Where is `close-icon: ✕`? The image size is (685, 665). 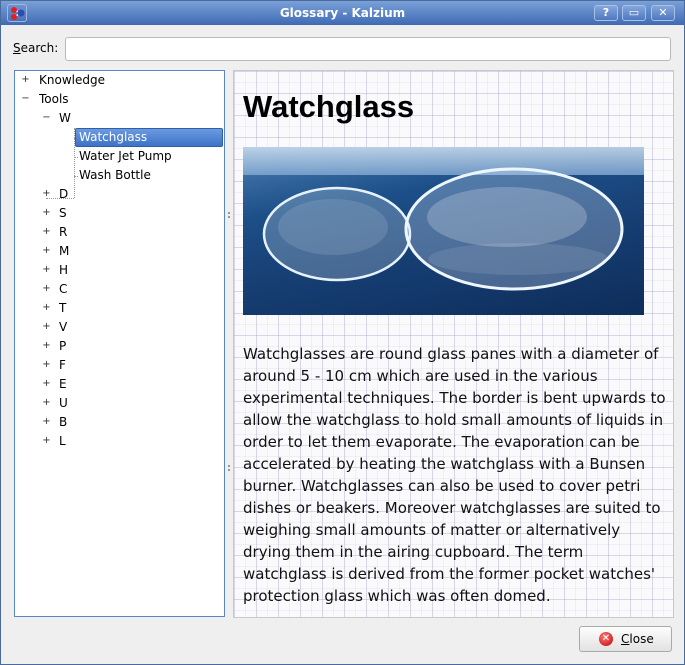
close-icon: ✕ is located at coordinates (606, 639).